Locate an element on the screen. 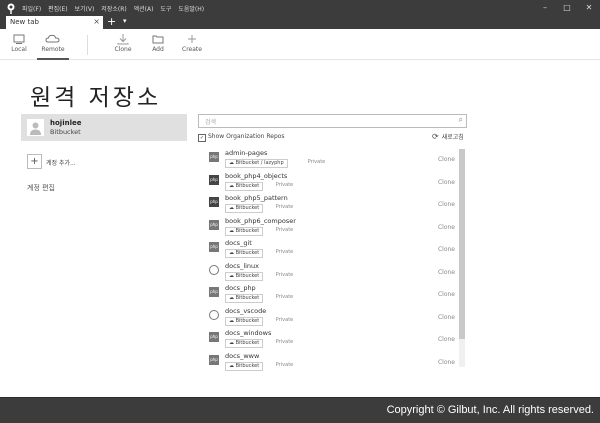  create-button: Create is located at coordinates (192, 42).